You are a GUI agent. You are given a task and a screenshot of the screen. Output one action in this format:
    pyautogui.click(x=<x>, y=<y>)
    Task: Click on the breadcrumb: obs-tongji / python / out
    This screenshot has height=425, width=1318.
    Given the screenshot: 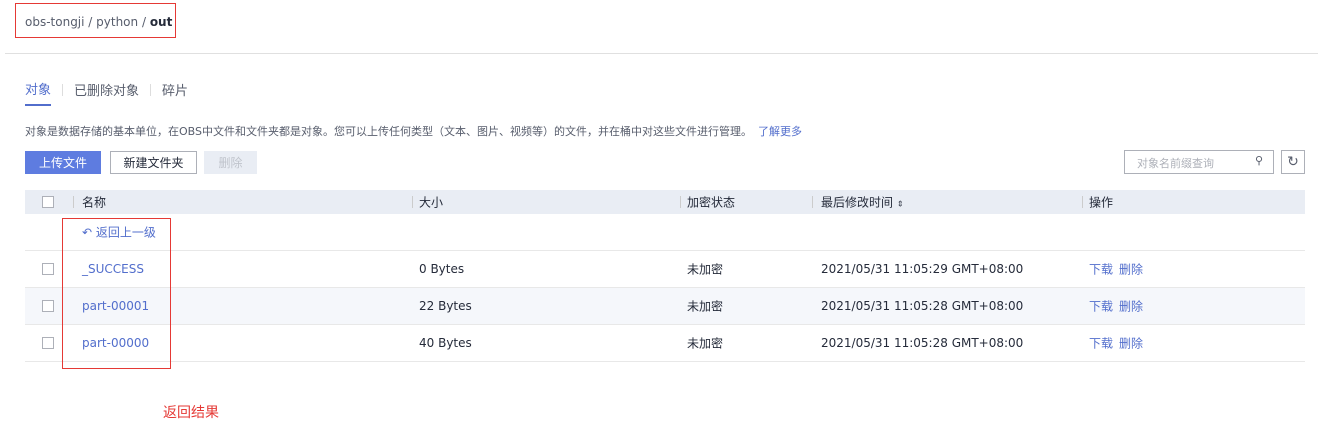 What is the action you would take?
    pyautogui.click(x=95, y=20)
    